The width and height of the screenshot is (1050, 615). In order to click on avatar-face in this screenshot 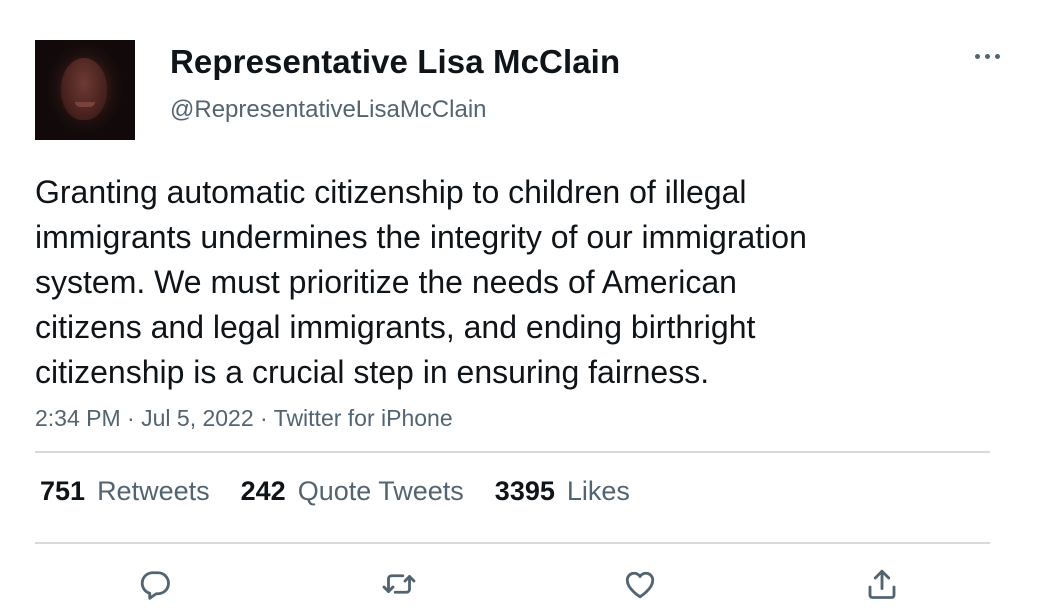, I will do `click(84, 89)`.